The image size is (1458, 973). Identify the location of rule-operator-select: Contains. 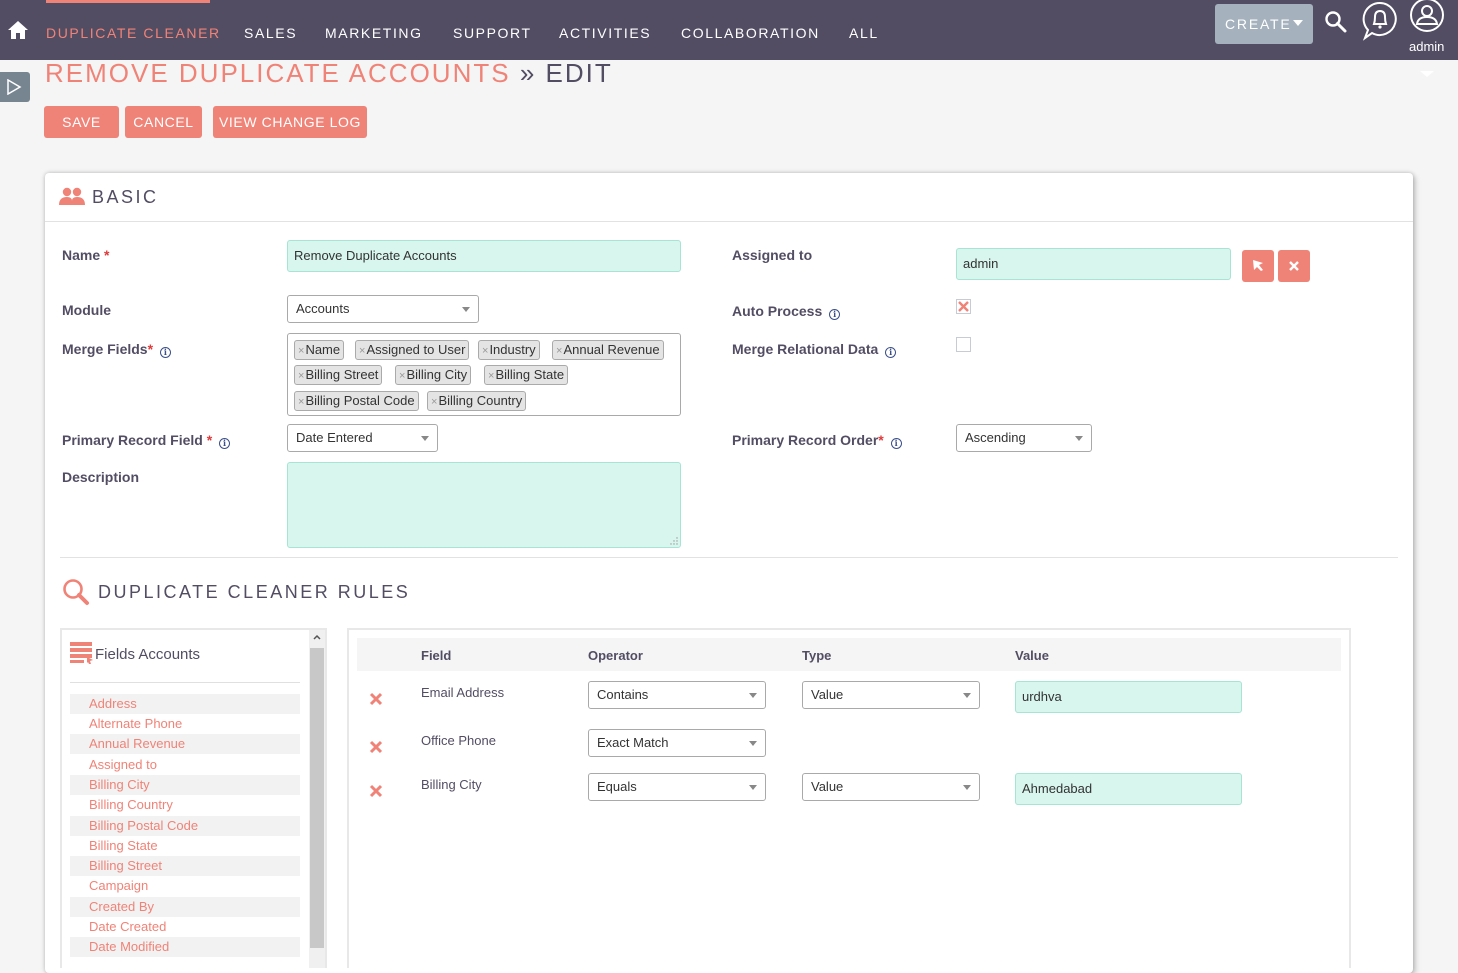
(677, 695).